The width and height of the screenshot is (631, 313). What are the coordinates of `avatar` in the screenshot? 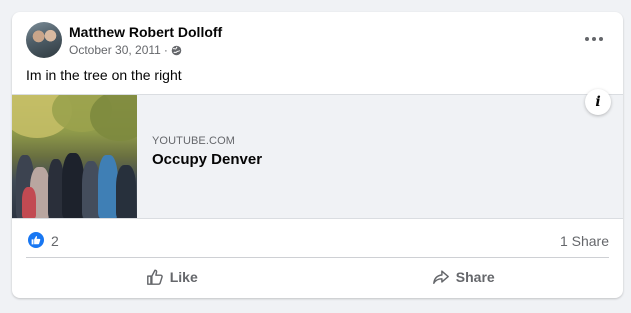 It's located at (44, 40).